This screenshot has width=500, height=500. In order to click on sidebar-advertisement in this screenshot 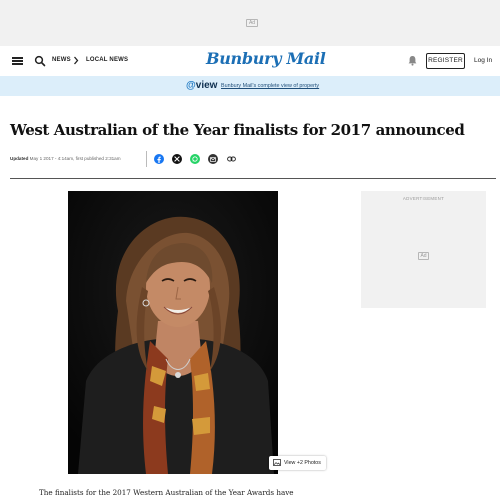, I will do `click(423, 249)`.